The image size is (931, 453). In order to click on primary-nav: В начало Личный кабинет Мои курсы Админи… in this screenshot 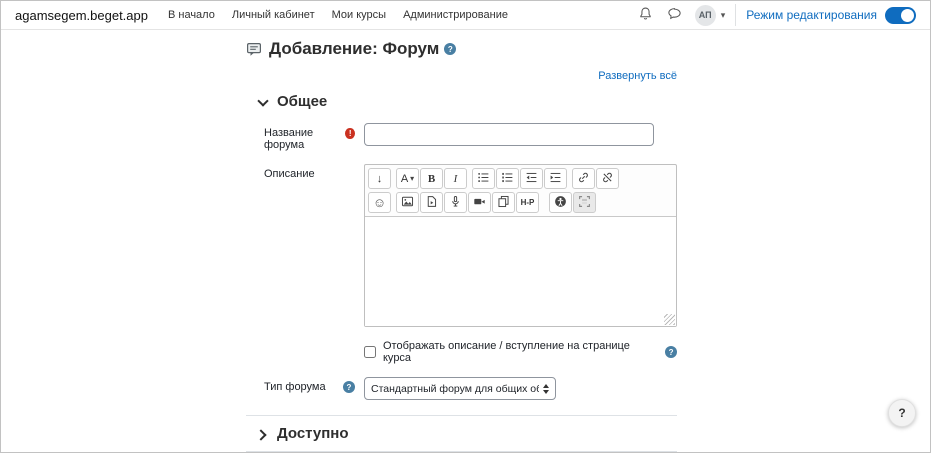, I will do `click(338, 15)`.